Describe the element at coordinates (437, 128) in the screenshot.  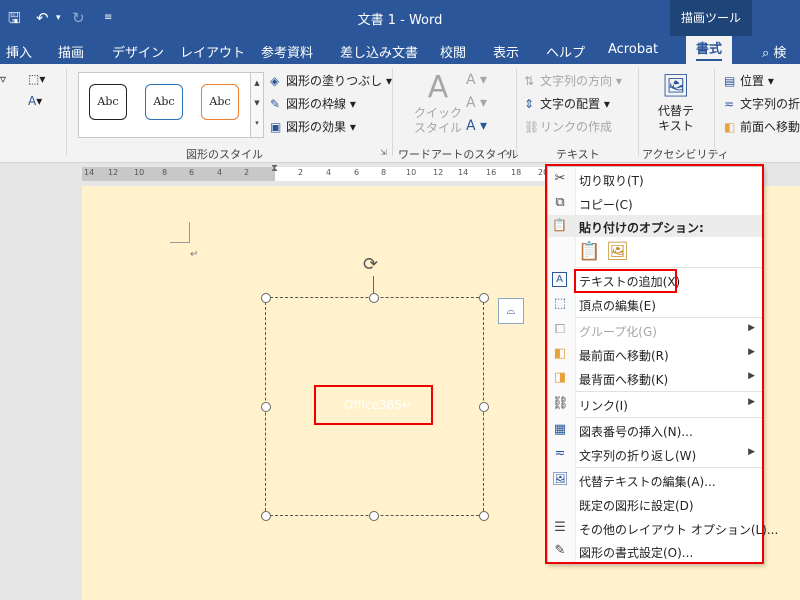
I see `quick-styles-label-2: スタイル` at that location.